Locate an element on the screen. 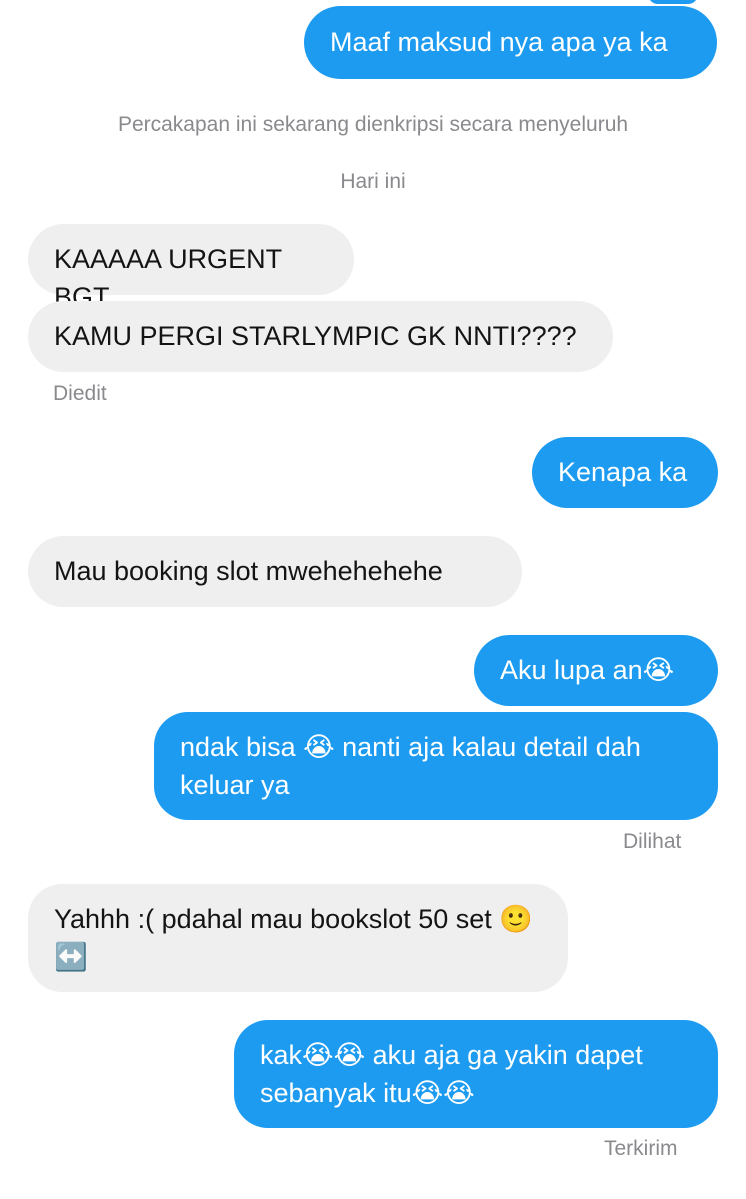 This screenshot has width=746, height=1199. message-bubble-outgoing: Aku lupa an😭 is located at coordinates (596, 670).